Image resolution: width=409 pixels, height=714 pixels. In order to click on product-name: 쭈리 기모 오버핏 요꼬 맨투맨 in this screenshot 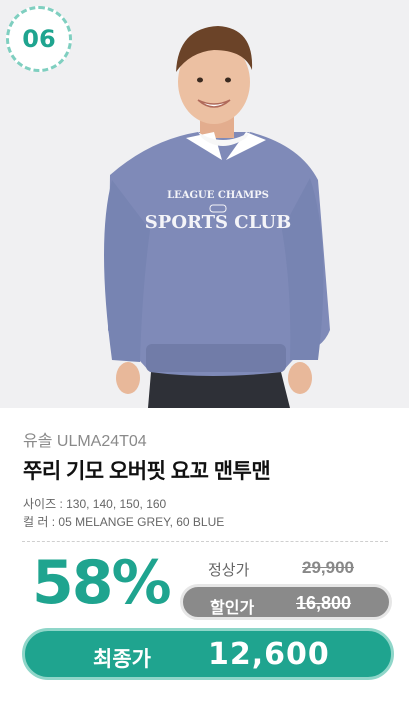, I will do `click(147, 470)`.